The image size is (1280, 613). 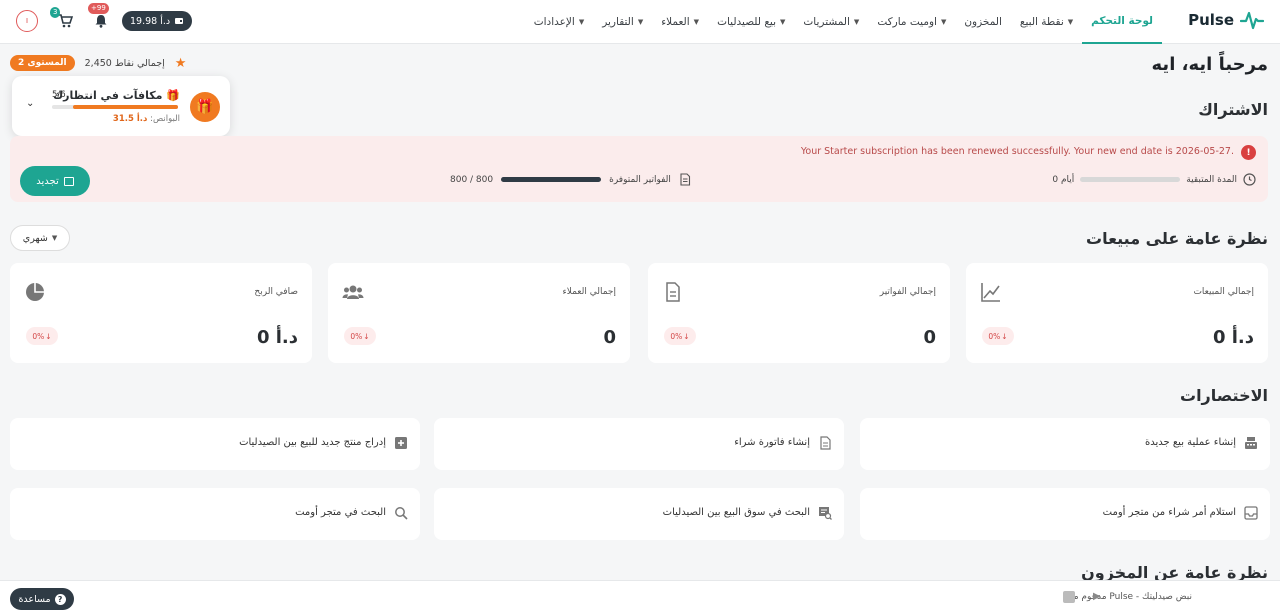 What do you see at coordinates (1130, 179) in the screenshot?
I see `remaining-bar` at bounding box center [1130, 179].